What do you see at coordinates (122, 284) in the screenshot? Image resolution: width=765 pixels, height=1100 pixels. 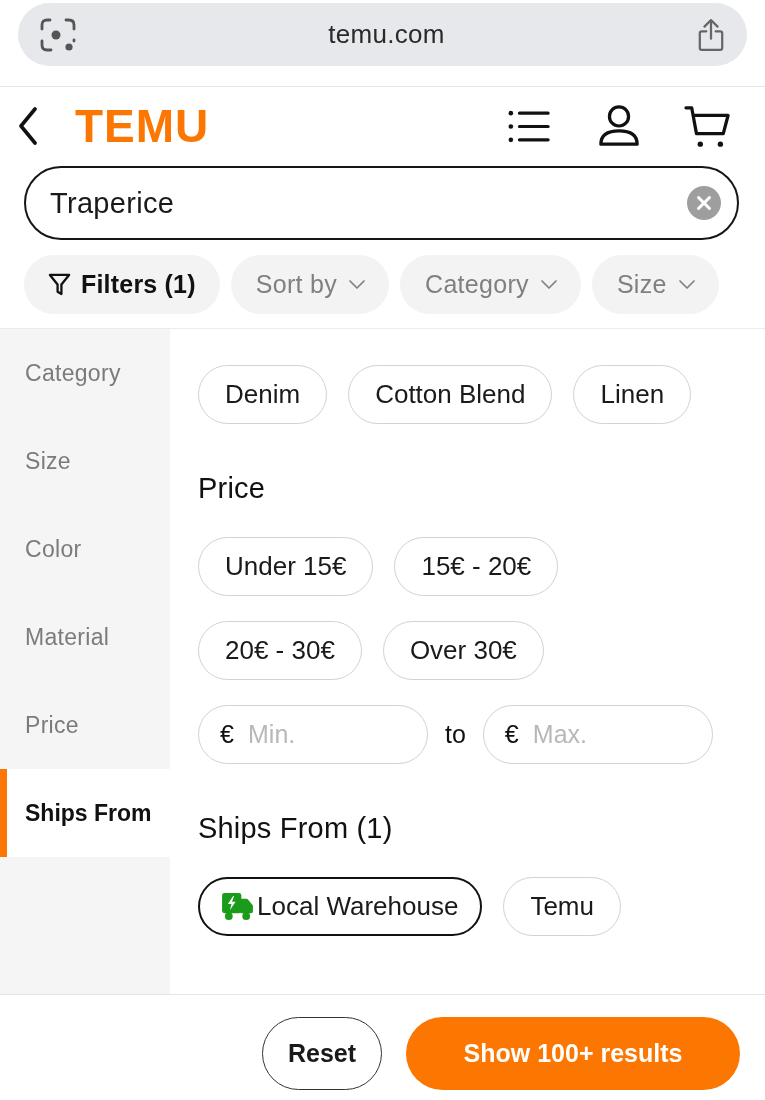 I see `filters-button: Filters (1)` at bounding box center [122, 284].